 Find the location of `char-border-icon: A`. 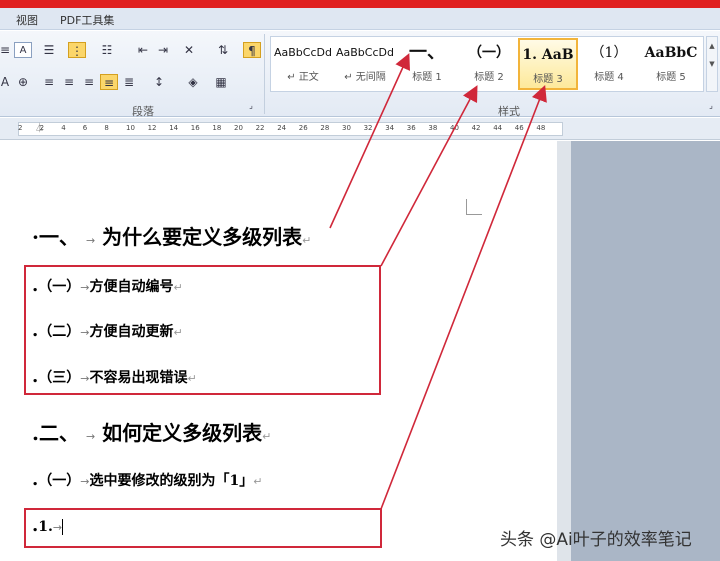

char-border-icon: A is located at coordinates (23, 50).